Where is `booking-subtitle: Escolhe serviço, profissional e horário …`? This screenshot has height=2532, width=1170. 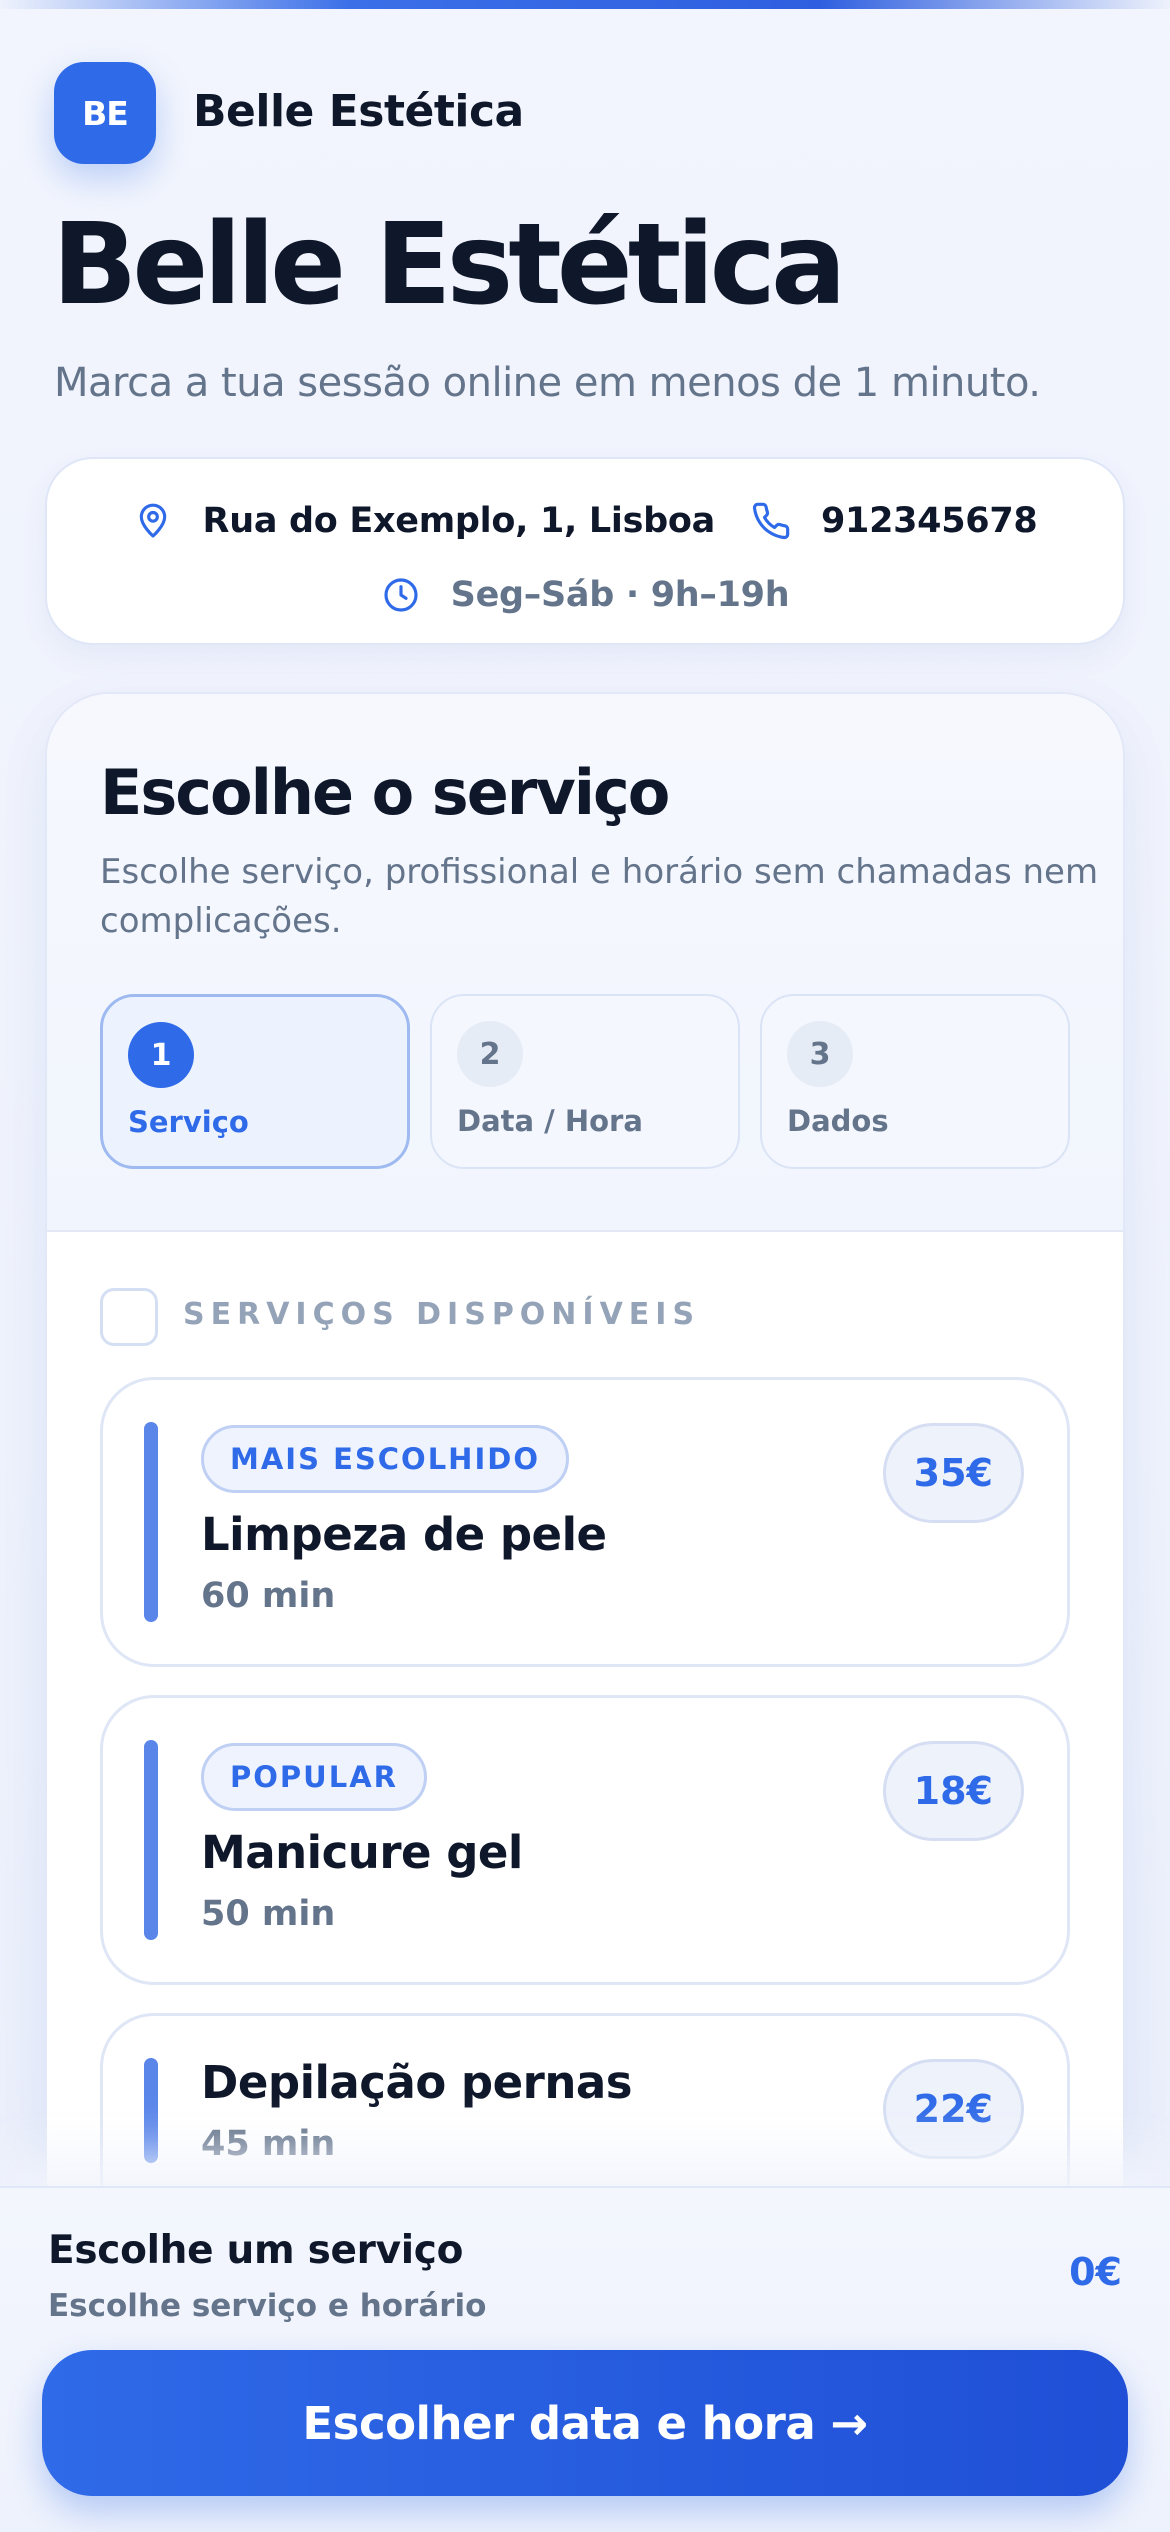
booking-subtitle: Escolhe serviço, profissional e horário … is located at coordinates (599, 896).